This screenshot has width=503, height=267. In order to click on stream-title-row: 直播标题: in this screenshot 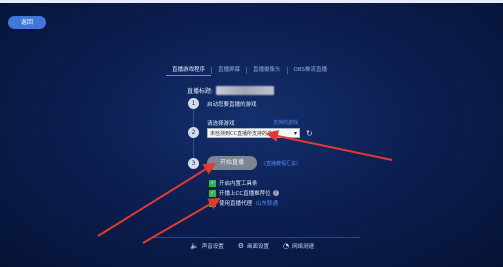, I will do `click(231, 90)`.